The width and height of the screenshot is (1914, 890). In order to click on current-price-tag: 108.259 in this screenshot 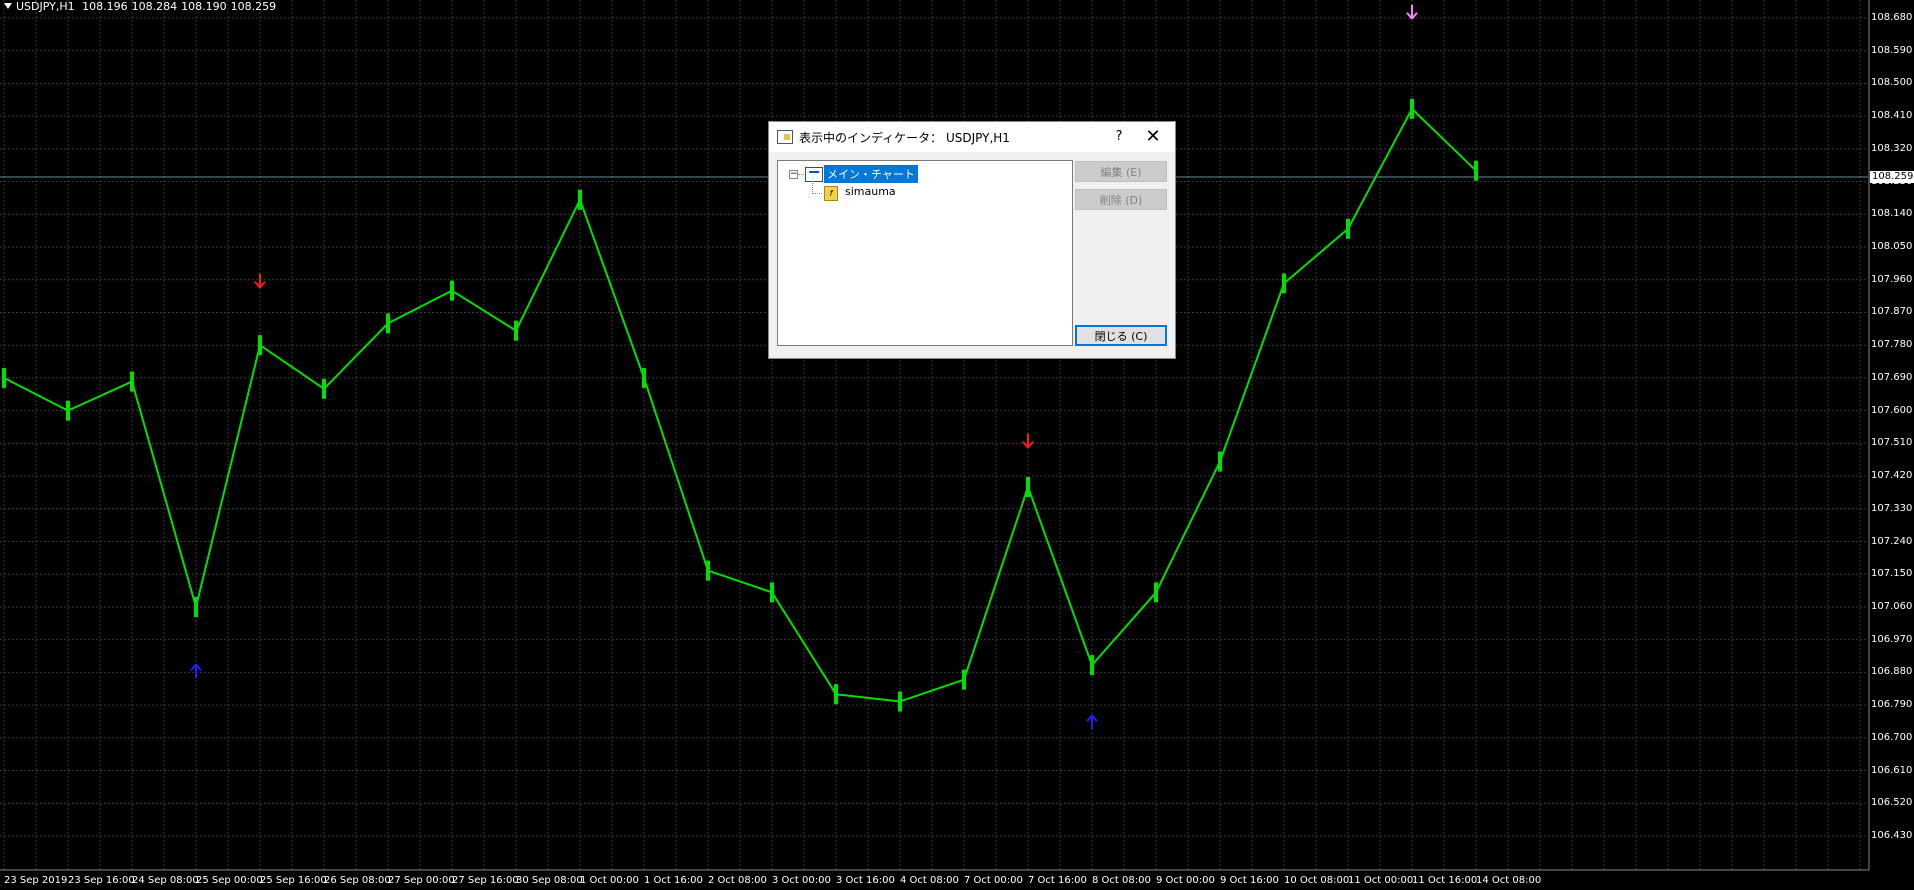, I will do `click(1892, 177)`.